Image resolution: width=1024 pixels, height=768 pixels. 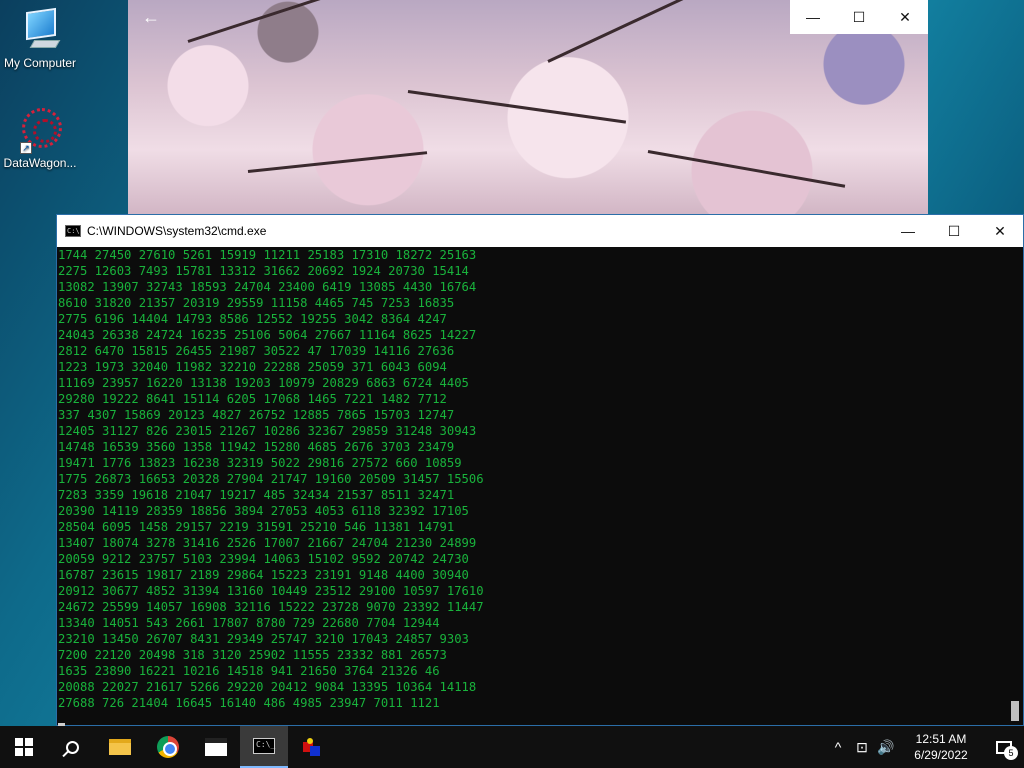 What do you see at coordinates (40, 63) in the screenshot?
I see `desktop-icon-label: My Computer` at bounding box center [40, 63].